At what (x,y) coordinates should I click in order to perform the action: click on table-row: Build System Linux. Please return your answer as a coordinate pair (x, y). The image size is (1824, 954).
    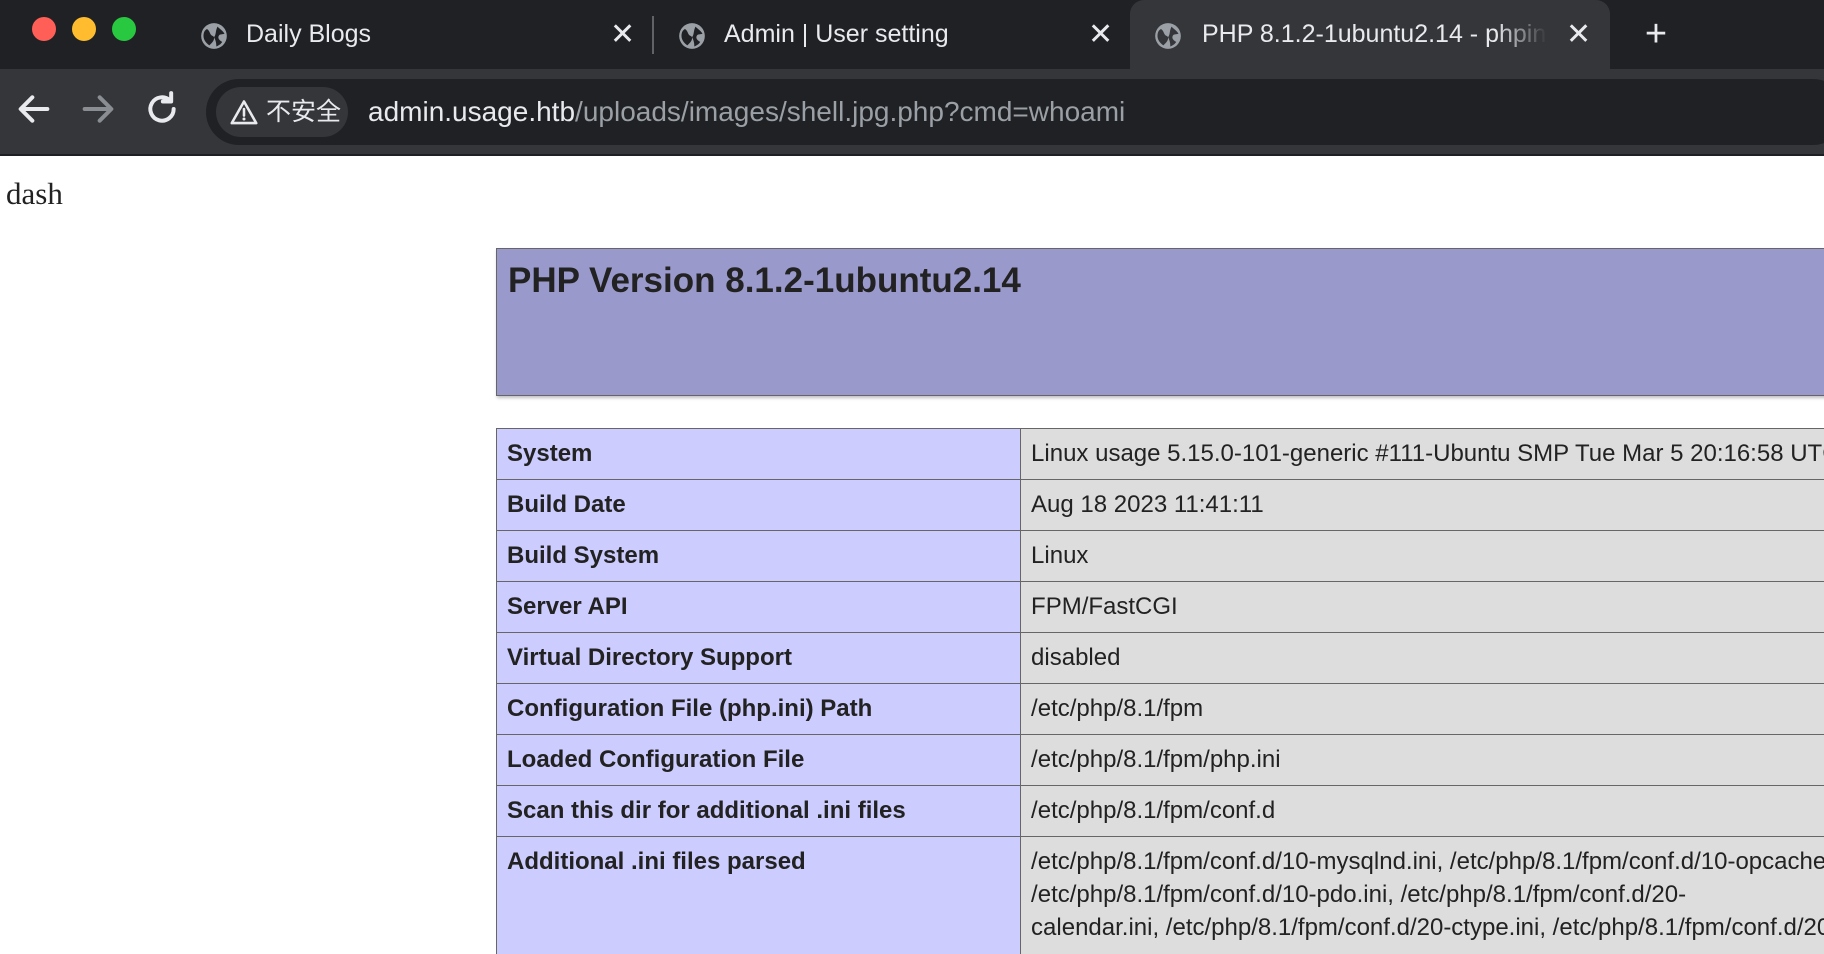
    Looking at the image, I should click on (1159, 556).